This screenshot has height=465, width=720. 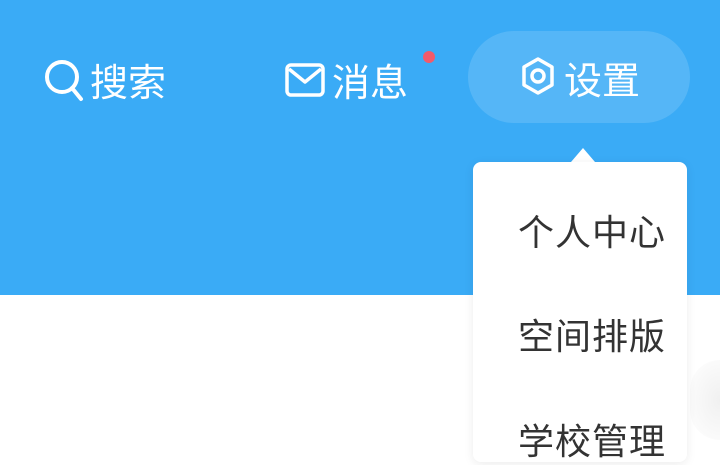 What do you see at coordinates (601, 80) in the screenshot?
I see `settings-label: 设置` at bounding box center [601, 80].